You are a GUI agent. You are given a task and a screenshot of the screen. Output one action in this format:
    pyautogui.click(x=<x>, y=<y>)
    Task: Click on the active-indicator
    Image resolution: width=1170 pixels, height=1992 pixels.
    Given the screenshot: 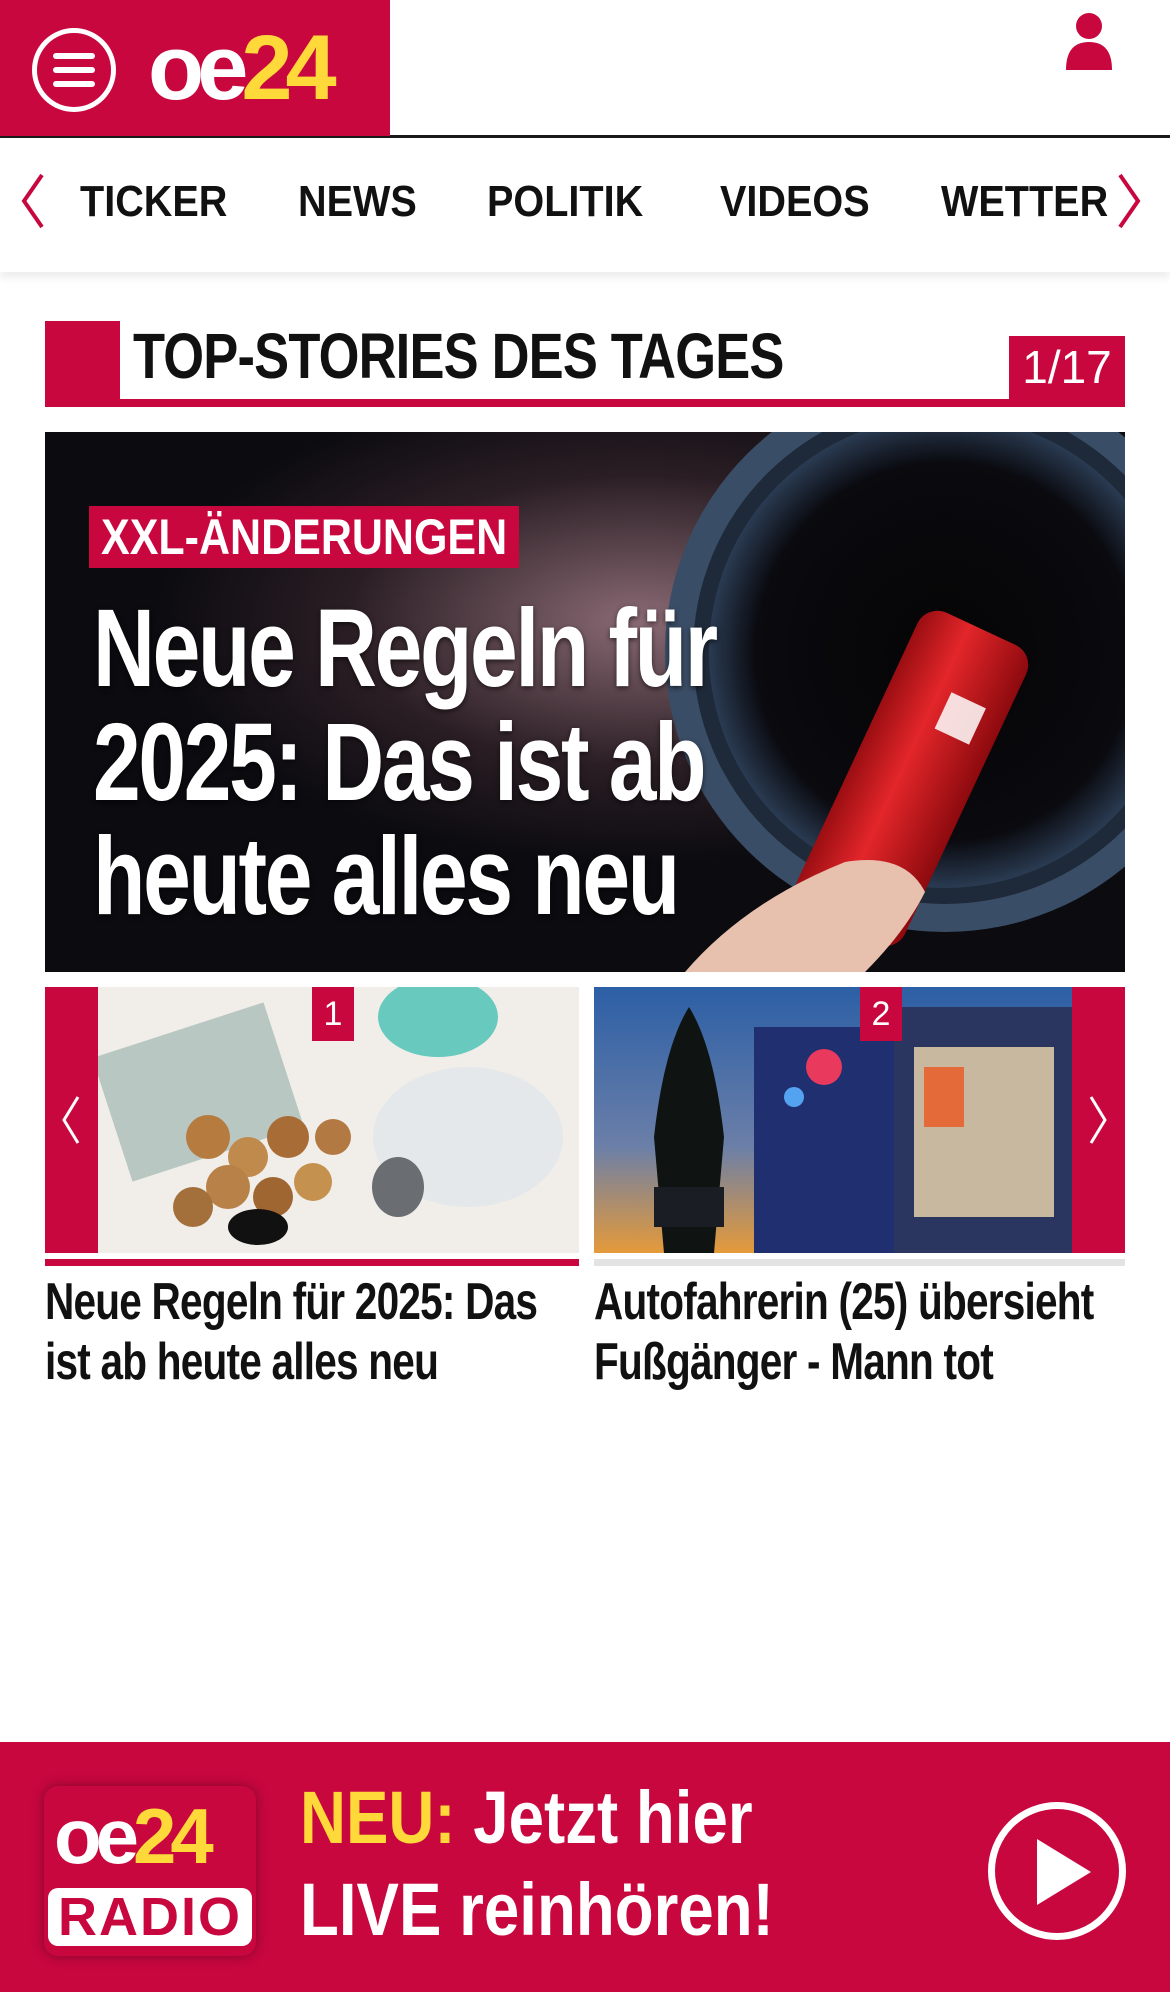 What is the action you would take?
    pyautogui.click(x=312, y=1262)
    